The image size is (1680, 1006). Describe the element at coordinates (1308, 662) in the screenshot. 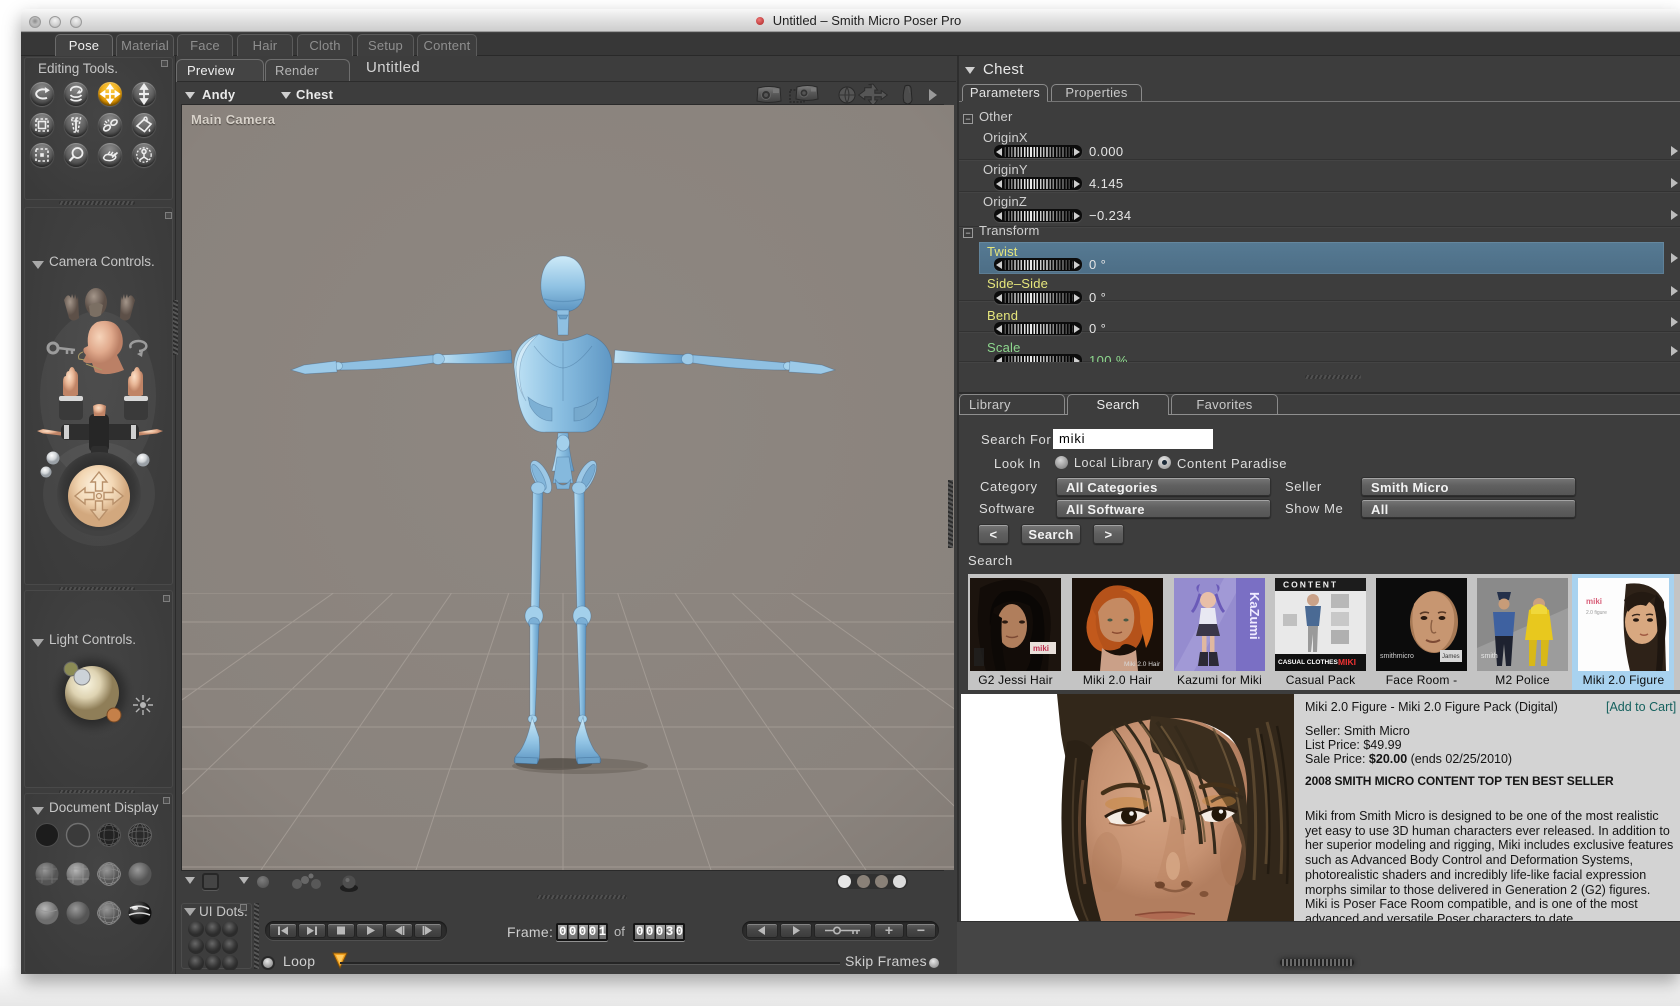

I see `svg-text: CASUAL CLOTHES` at that location.